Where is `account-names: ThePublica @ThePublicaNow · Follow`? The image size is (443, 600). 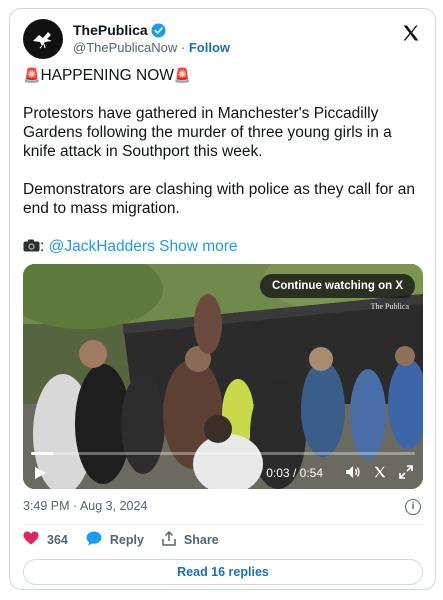 account-names: ThePublica @ThePublicaNow · Follow is located at coordinates (151, 39).